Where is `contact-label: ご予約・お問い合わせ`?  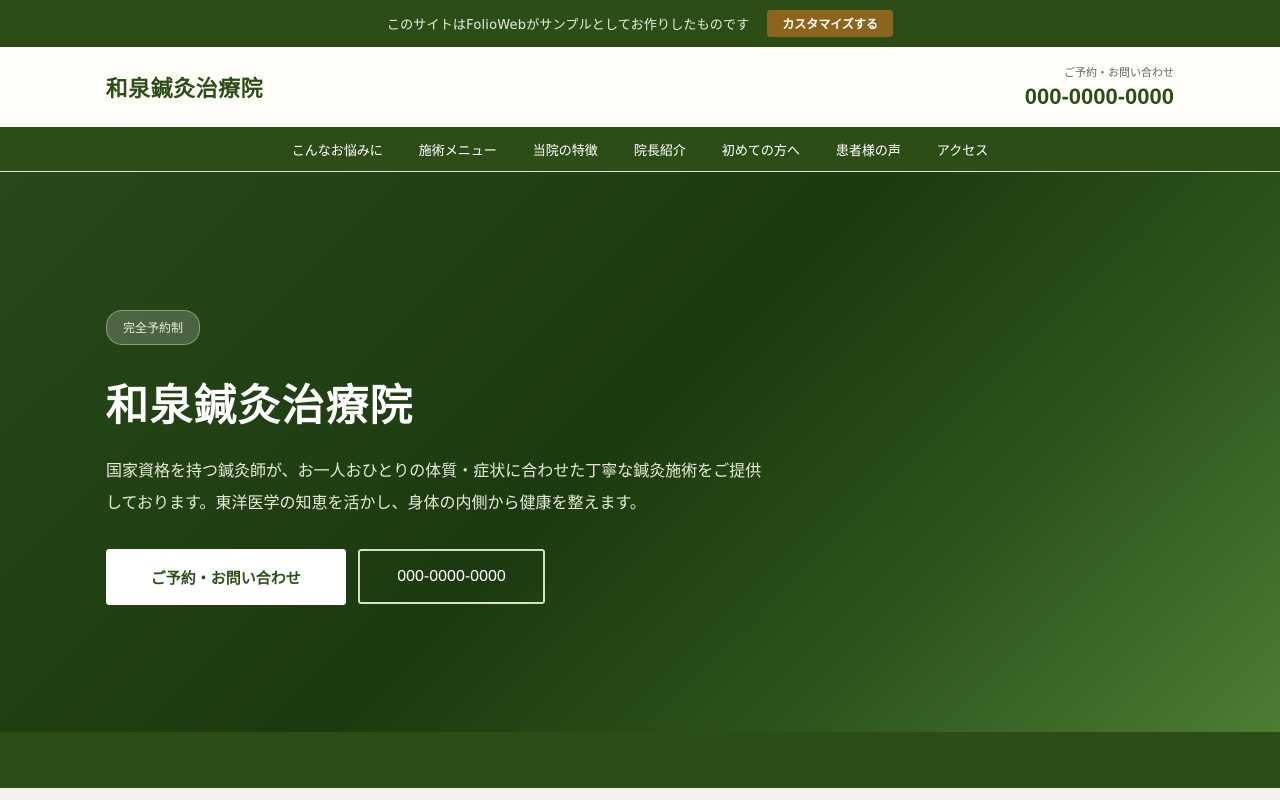 contact-label: ご予約・お問い合わせ is located at coordinates (1119, 72).